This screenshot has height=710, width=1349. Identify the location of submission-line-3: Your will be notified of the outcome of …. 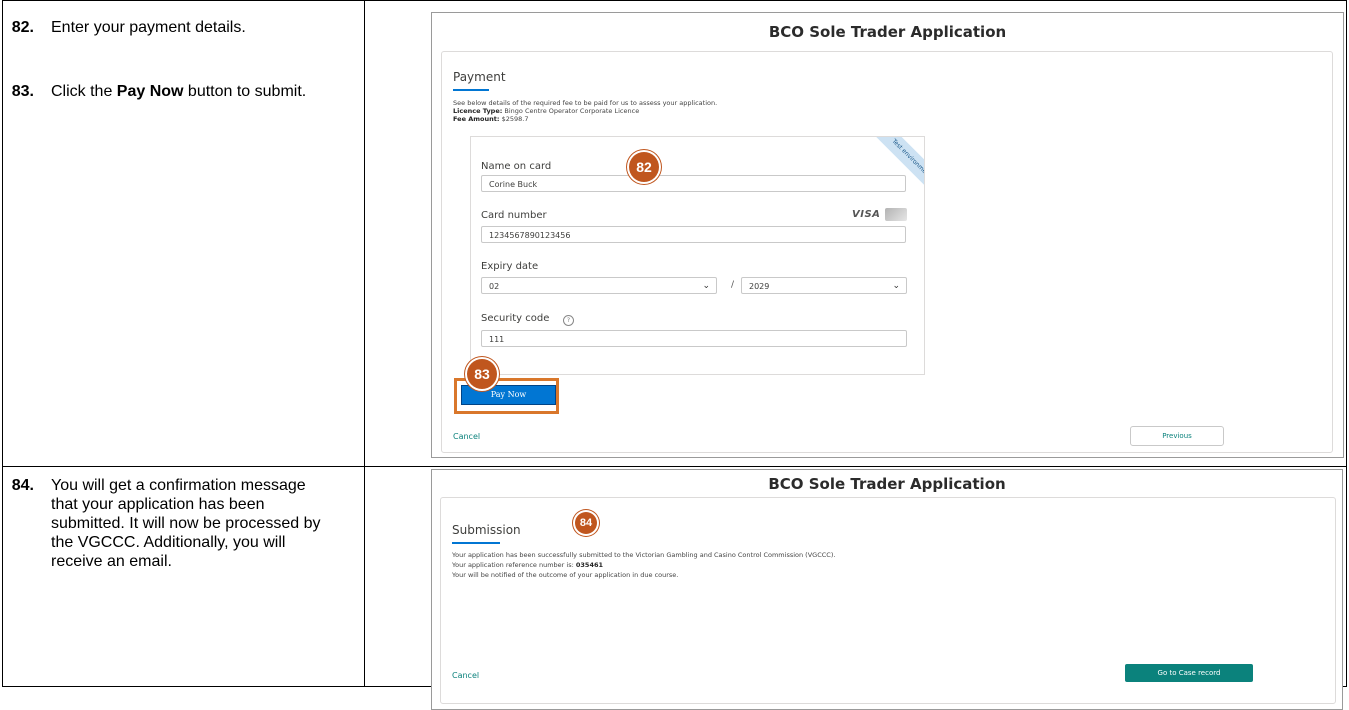
(565, 575).